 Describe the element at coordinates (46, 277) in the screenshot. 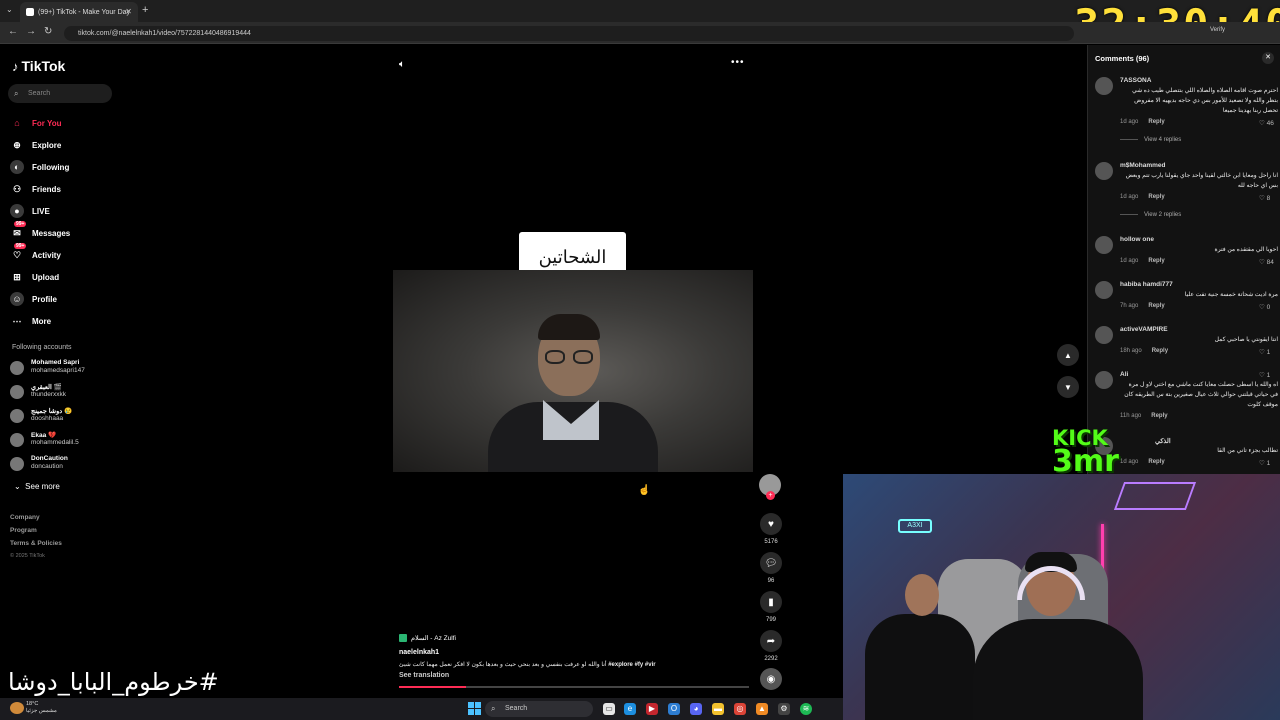

I see `sidebar-item-label: Upload` at that location.